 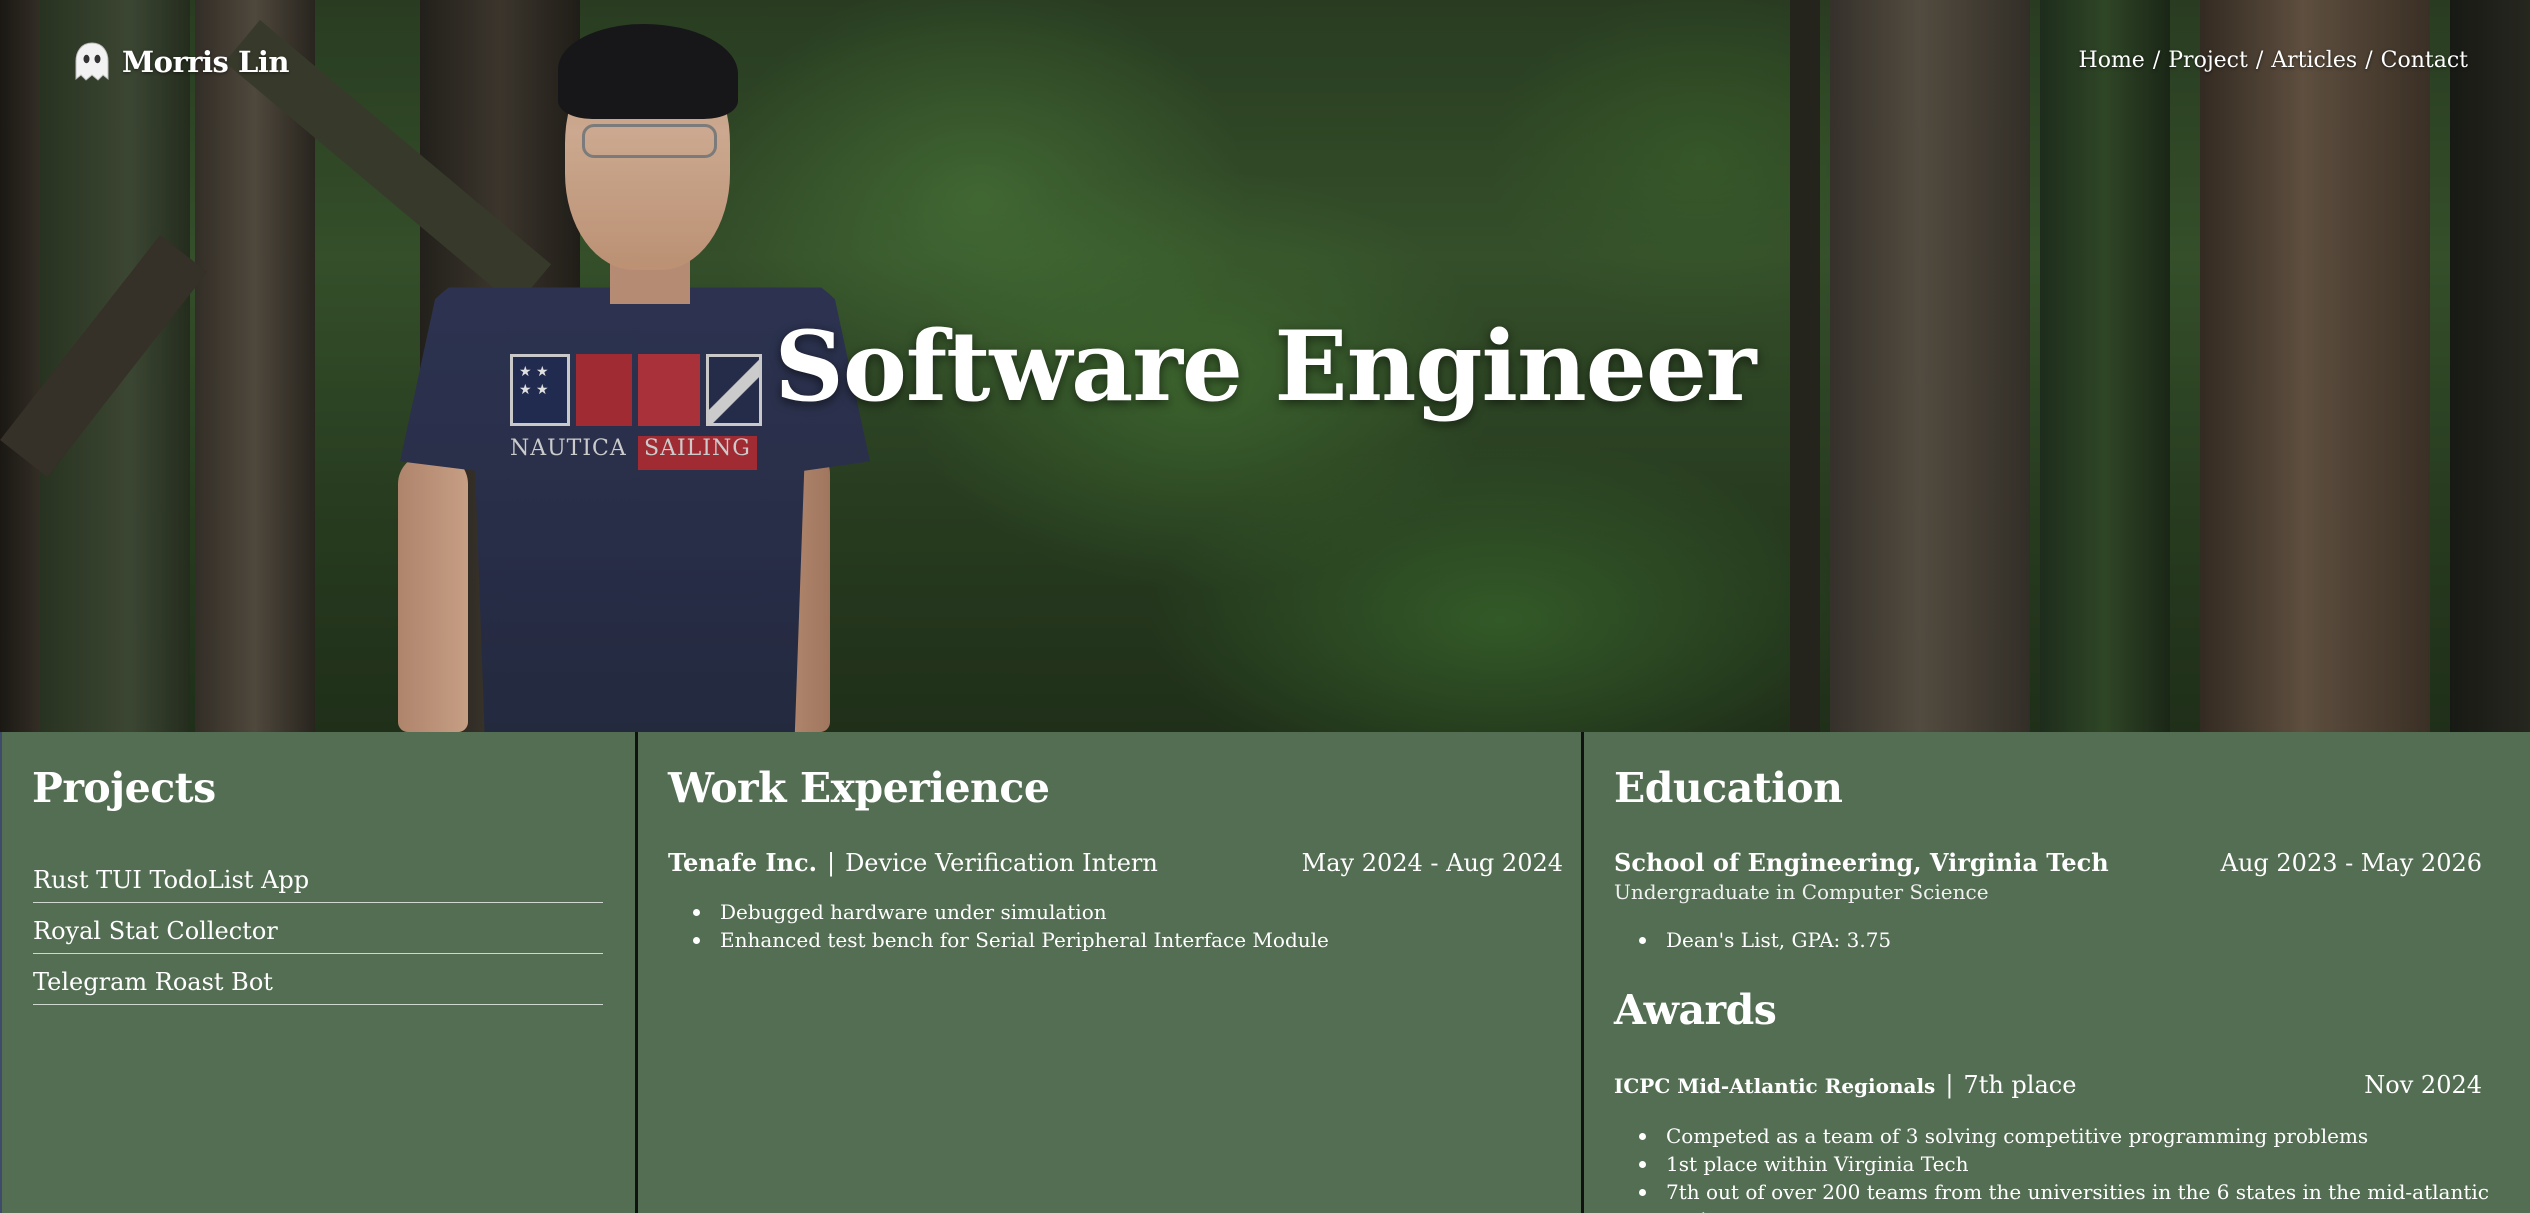 What do you see at coordinates (1001, 863) in the screenshot?
I see `work-role: Device Verification Intern` at bounding box center [1001, 863].